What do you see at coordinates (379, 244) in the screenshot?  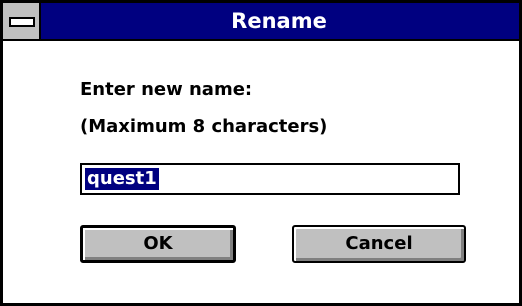 I see `cancel-button: Cancel` at bounding box center [379, 244].